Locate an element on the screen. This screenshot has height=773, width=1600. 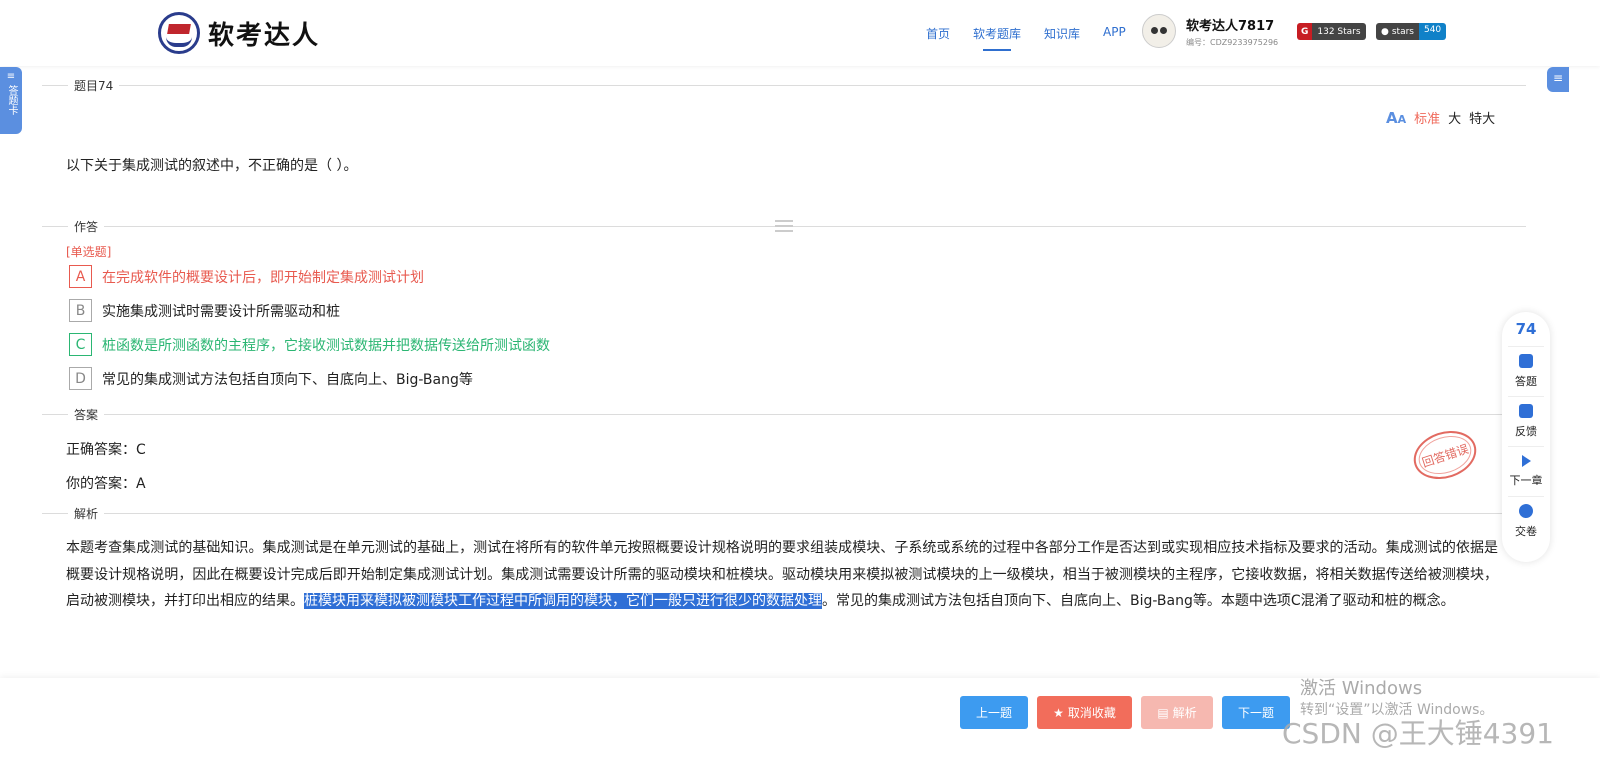
font-size-switcher: AA 标准 大 特大 is located at coordinates (1440, 118).